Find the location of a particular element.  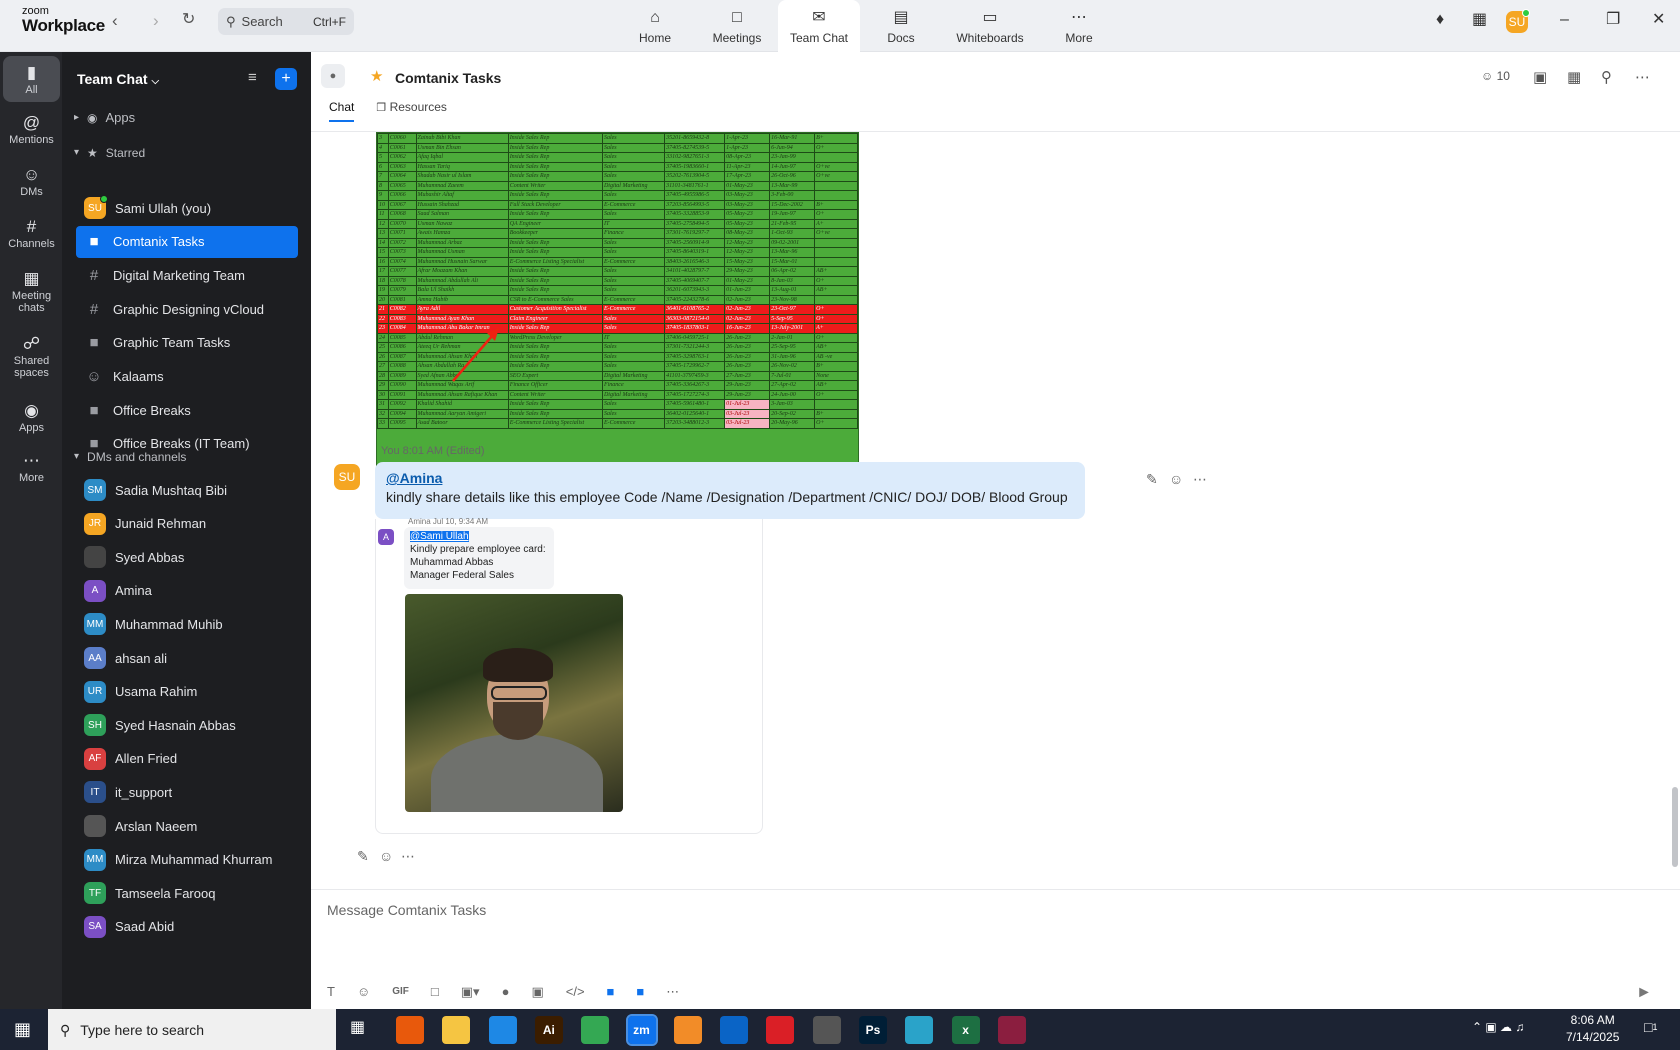

gif-icon: GIF is located at coordinates (400, 991).